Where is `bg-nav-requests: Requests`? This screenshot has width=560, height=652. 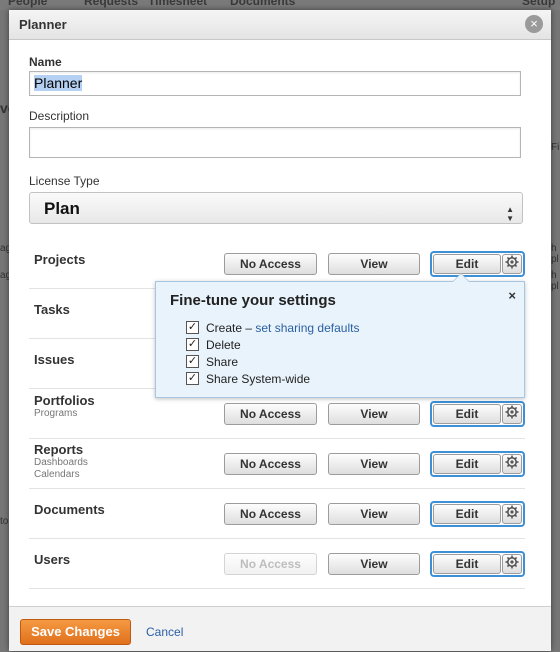
bg-nav-requests: Requests is located at coordinates (111, 4).